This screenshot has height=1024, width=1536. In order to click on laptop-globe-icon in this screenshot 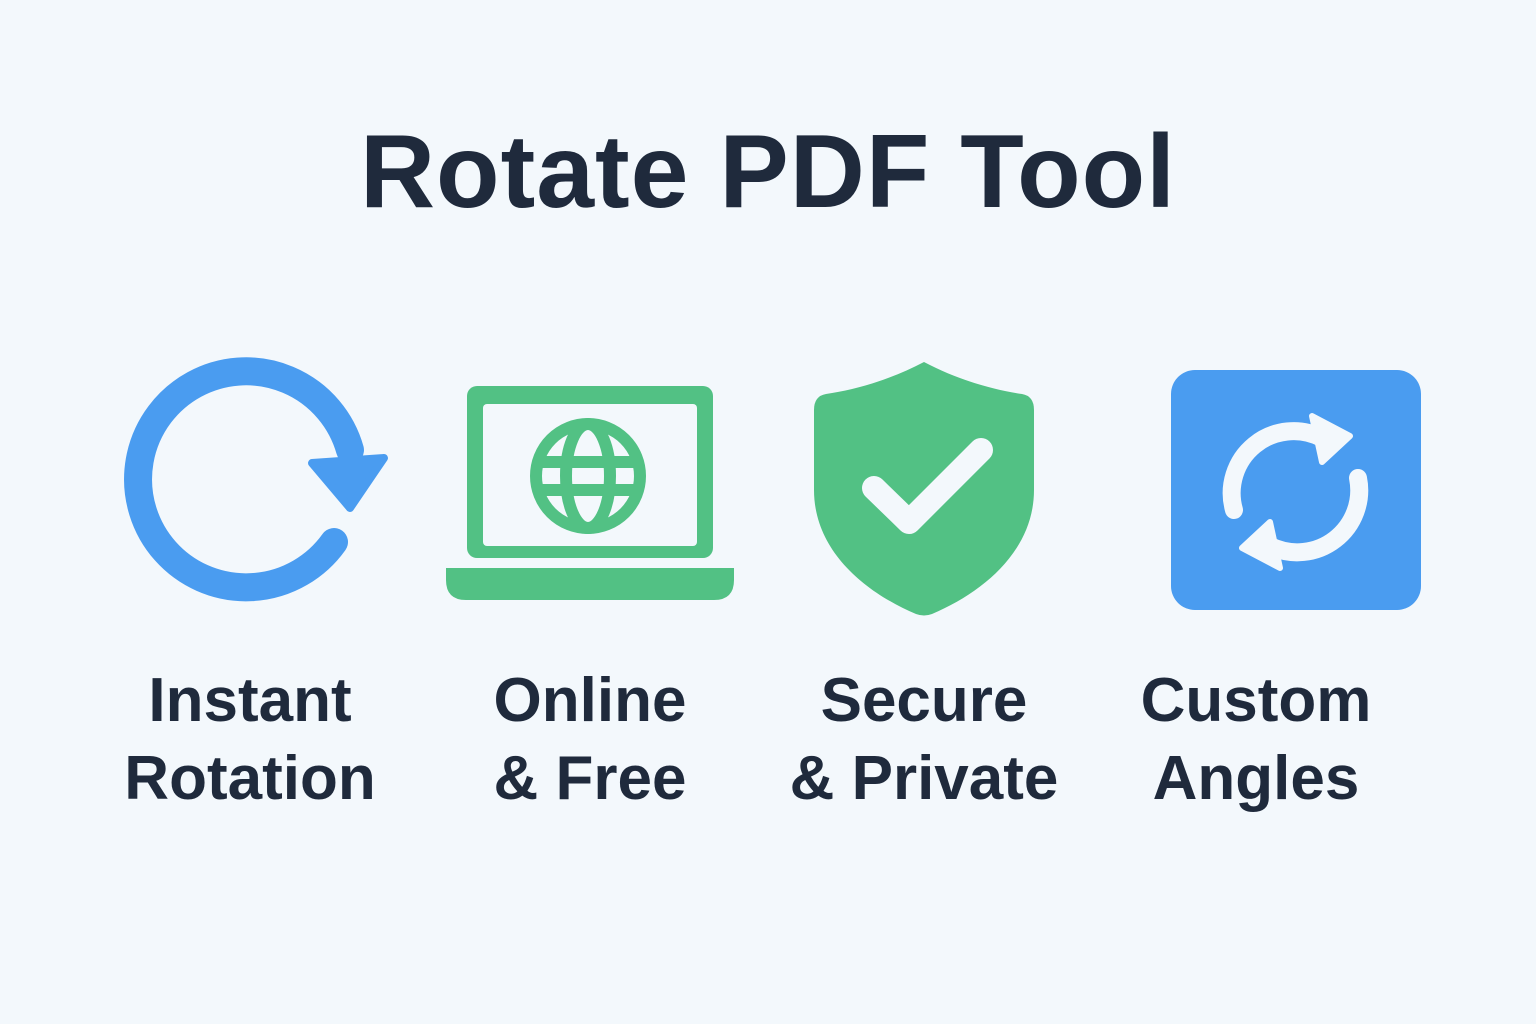, I will do `click(590, 490)`.